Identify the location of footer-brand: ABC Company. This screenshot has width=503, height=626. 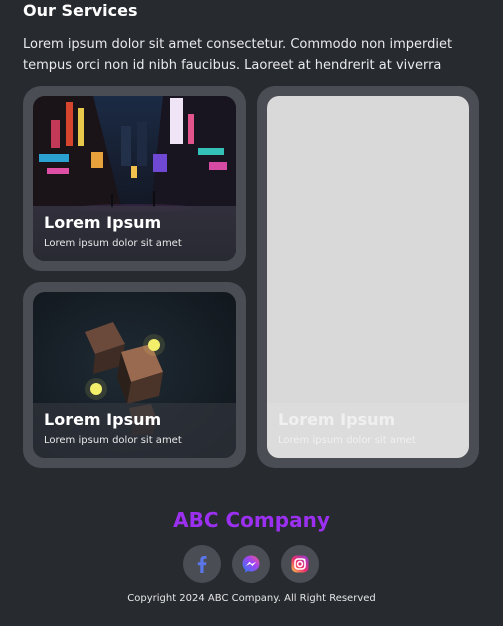
(251, 520).